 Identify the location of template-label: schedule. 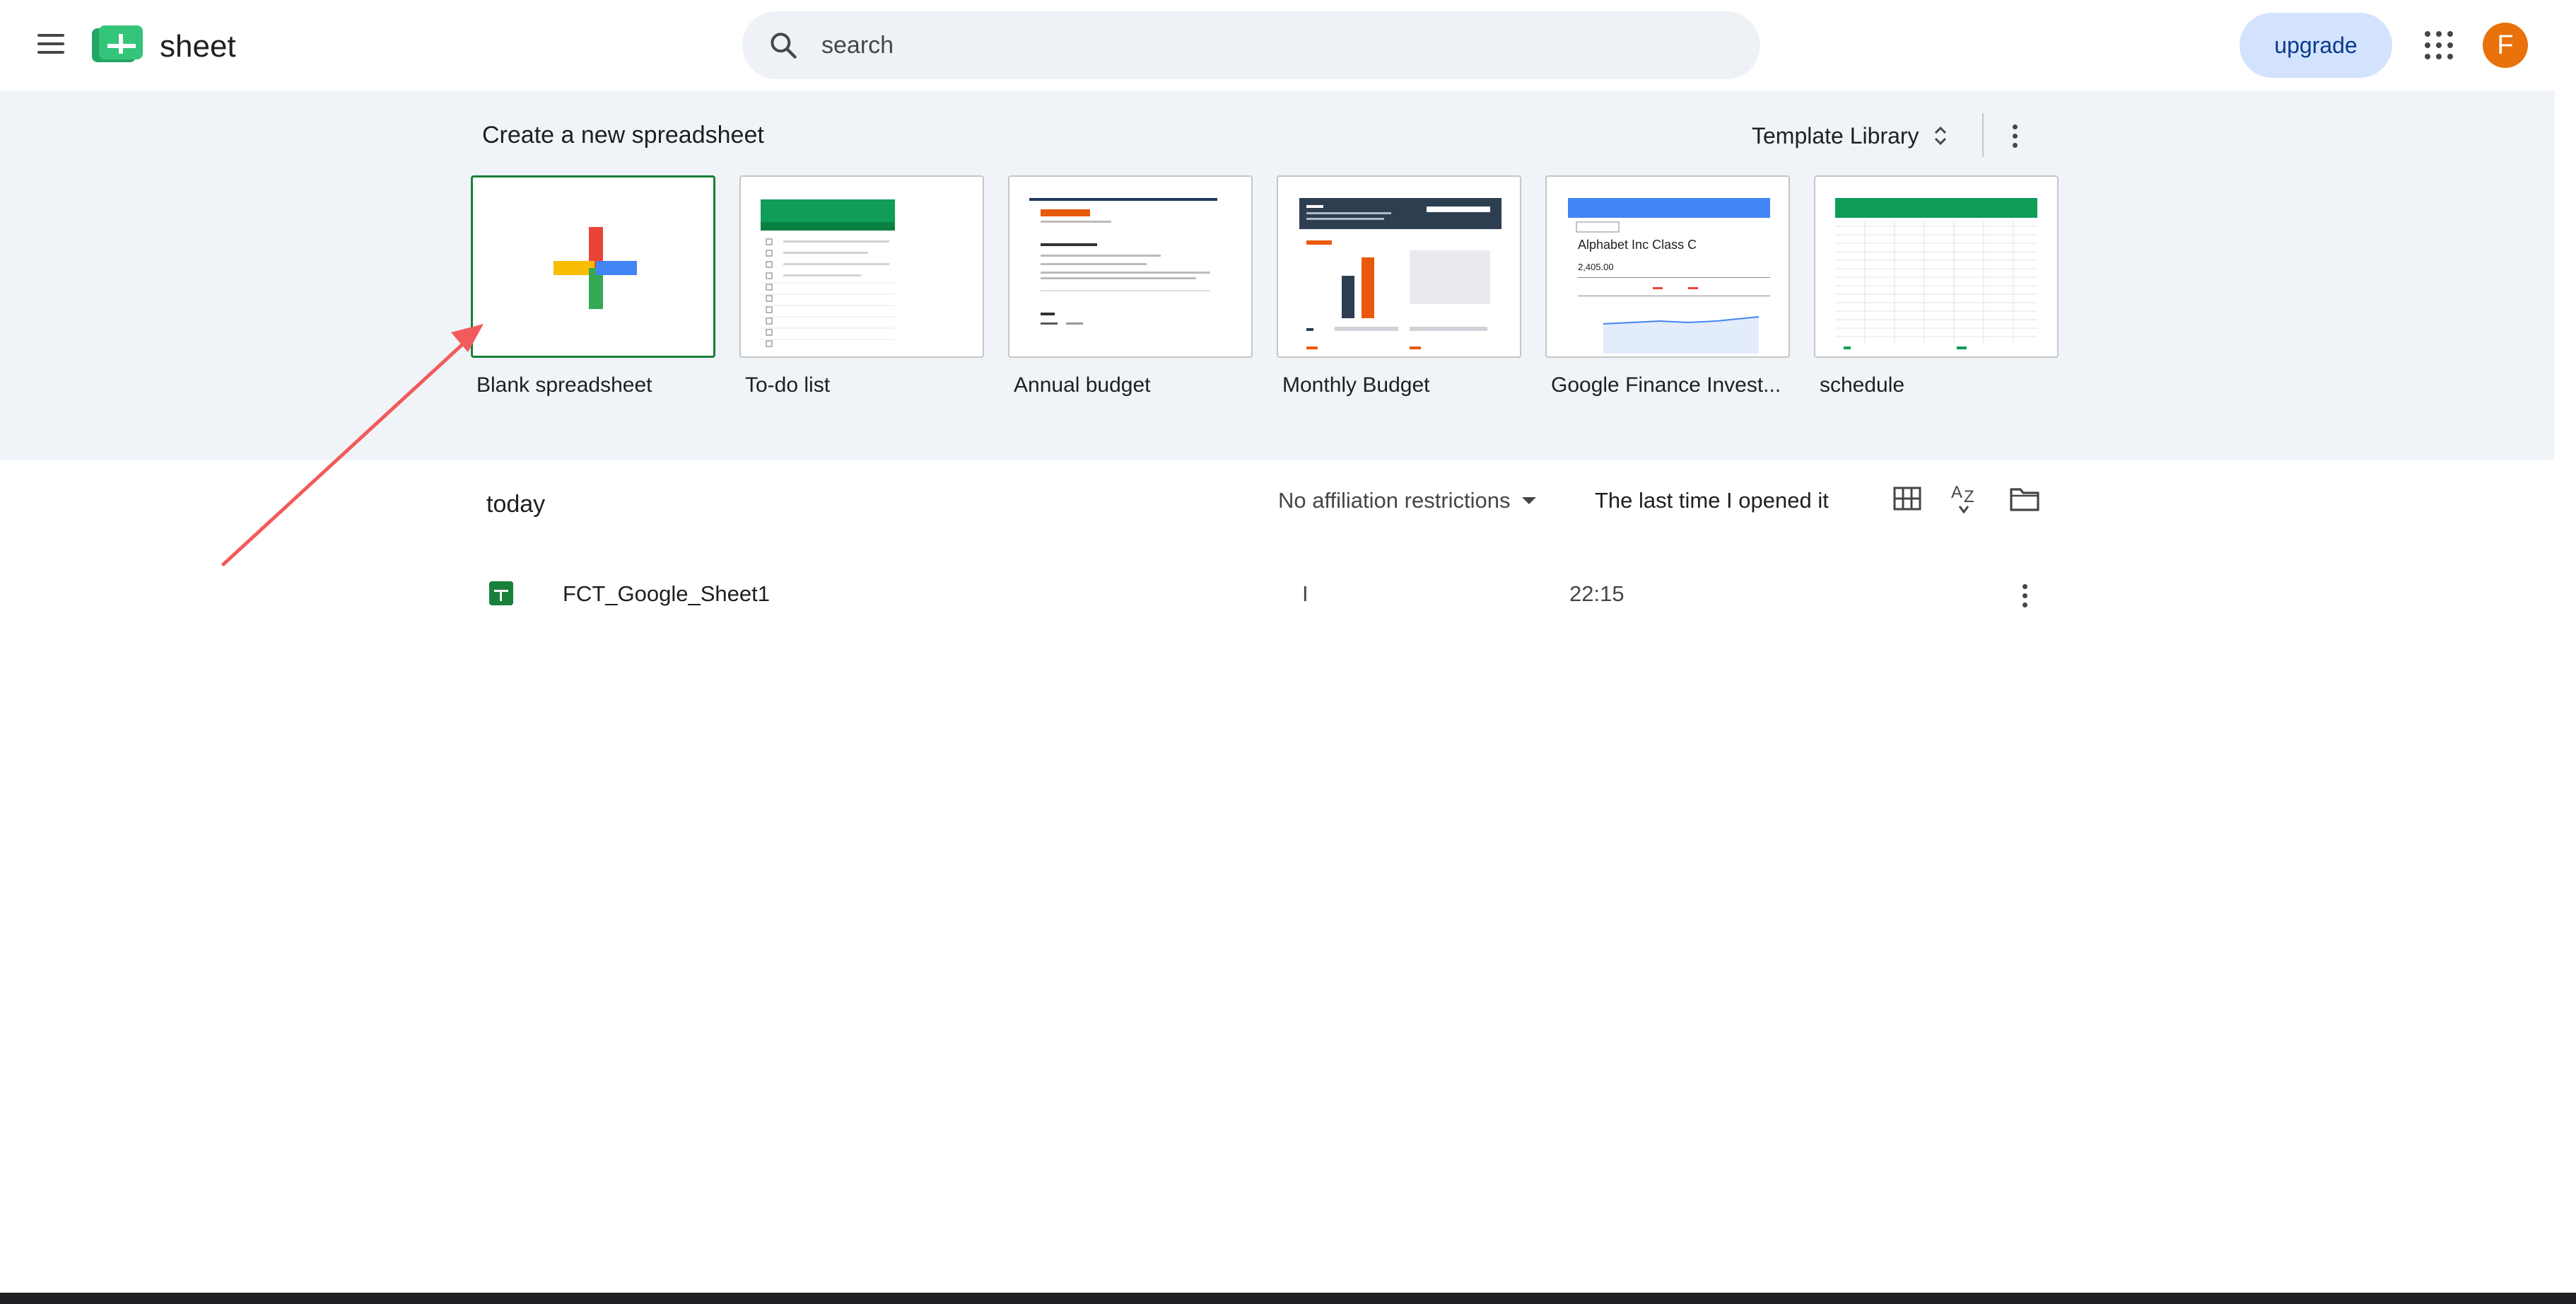
(1863, 385).